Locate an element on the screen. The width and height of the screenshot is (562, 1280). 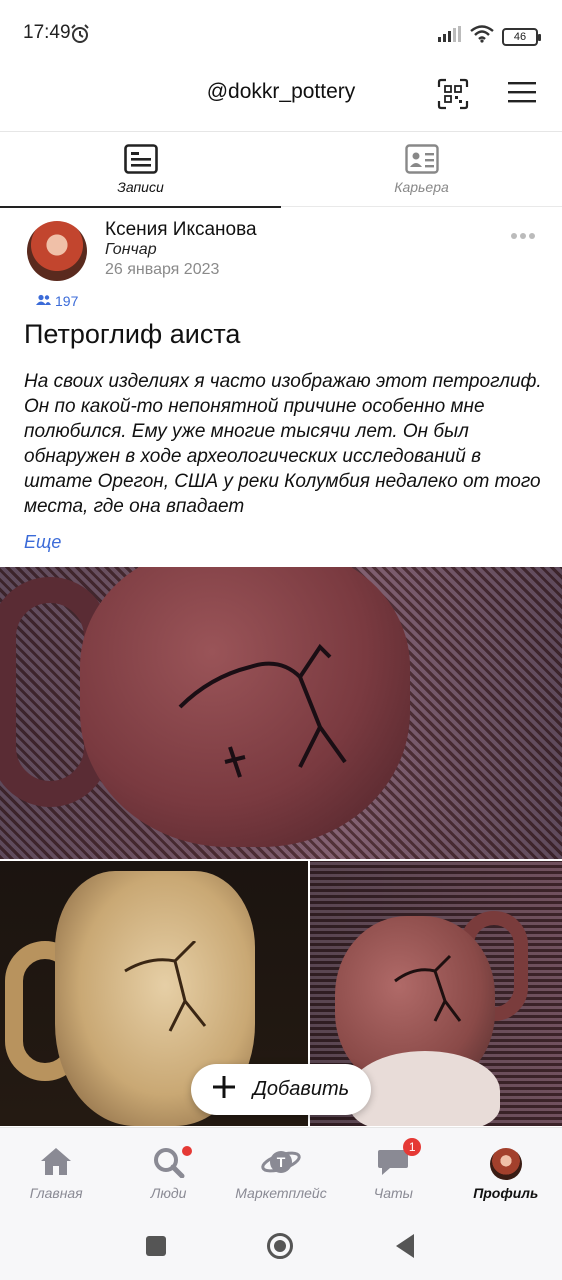
marketplace-icon: T is located at coordinates (281, 1164).